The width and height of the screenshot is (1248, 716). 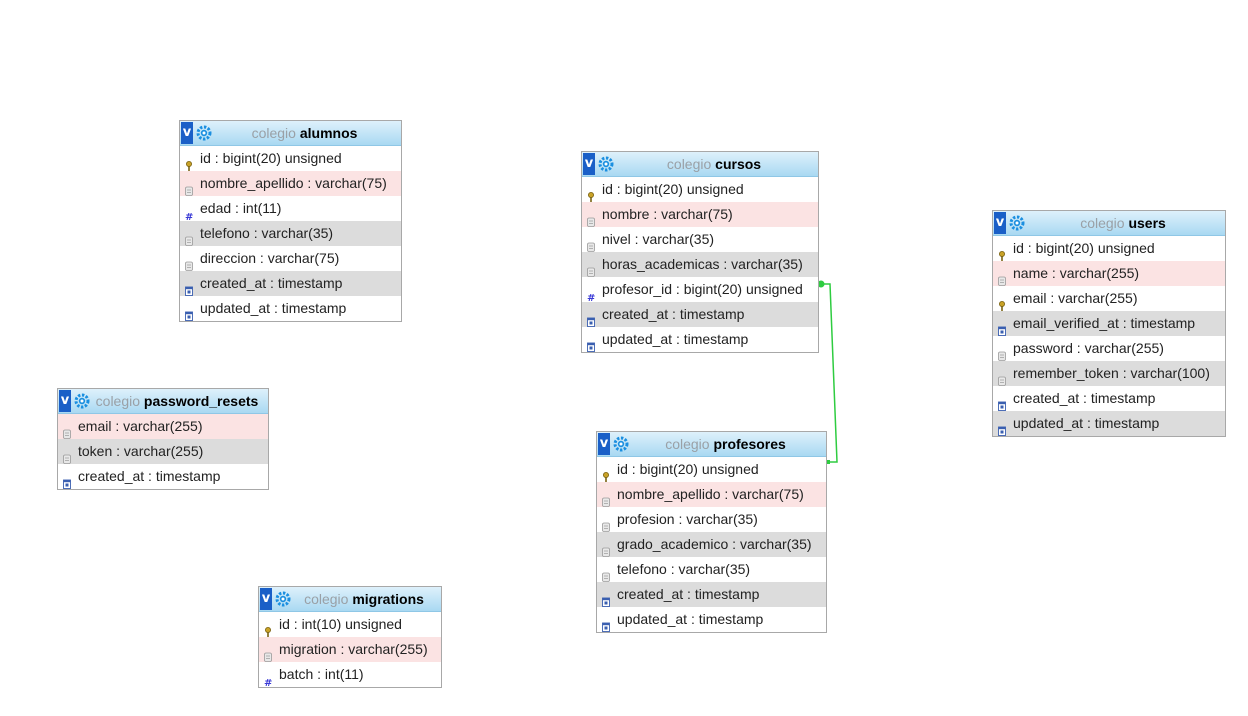 What do you see at coordinates (1109, 273) in the screenshot?
I see `field-row: name : varchar(255)` at bounding box center [1109, 273].